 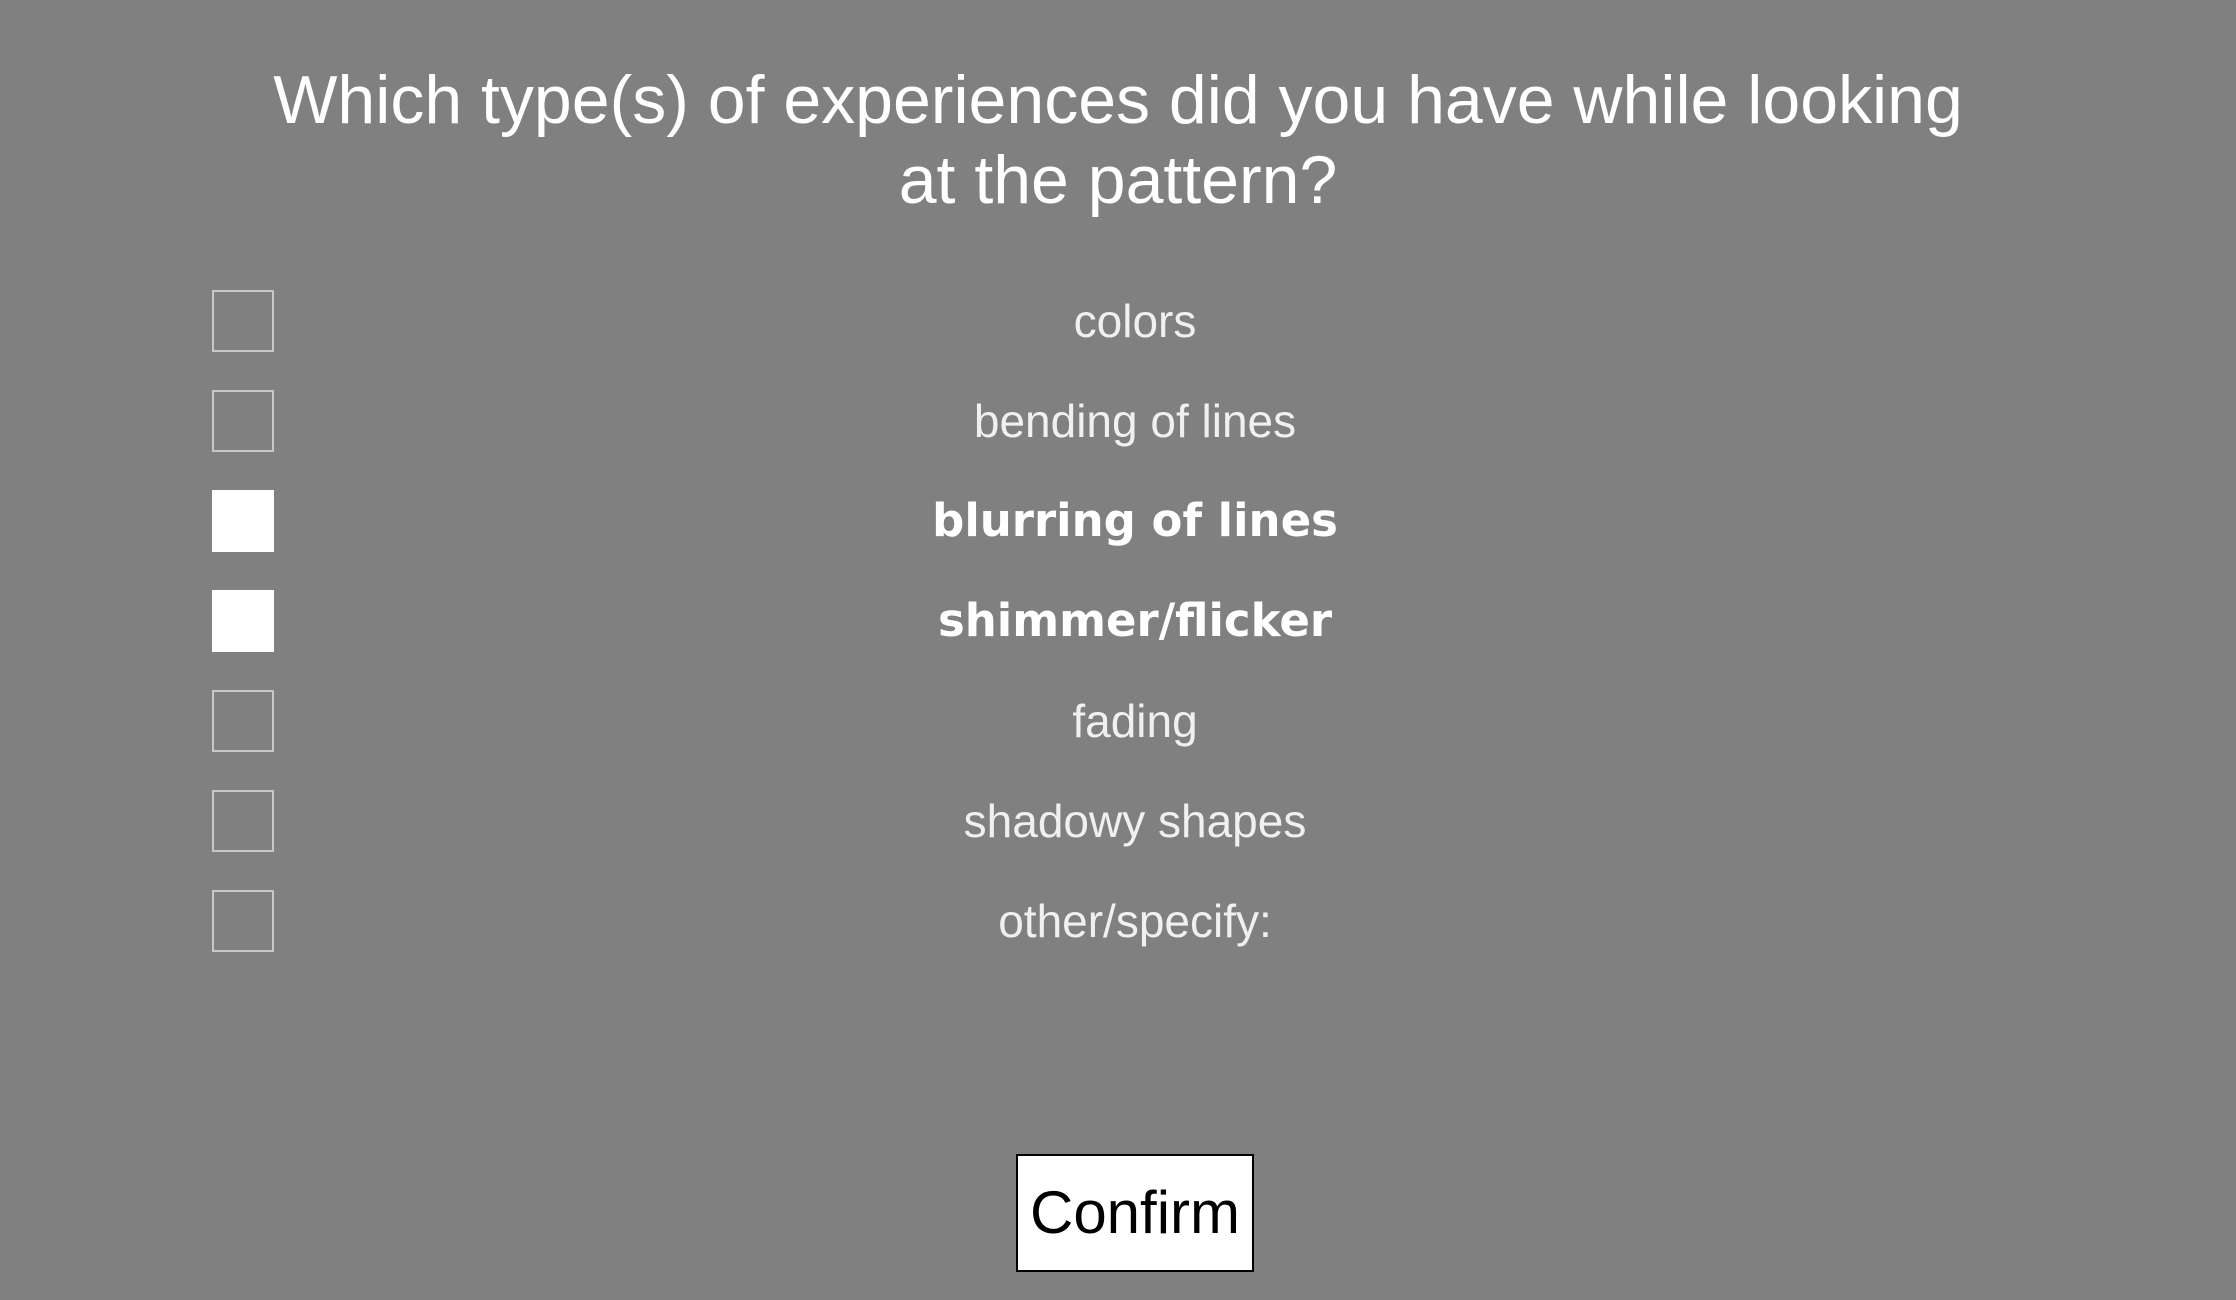 What do you see at coordinates (1135, 620) in the screenshot?
I see `option-label-shimmer-flicker: shimmer/flicker` at bounding box center [1135, 620].